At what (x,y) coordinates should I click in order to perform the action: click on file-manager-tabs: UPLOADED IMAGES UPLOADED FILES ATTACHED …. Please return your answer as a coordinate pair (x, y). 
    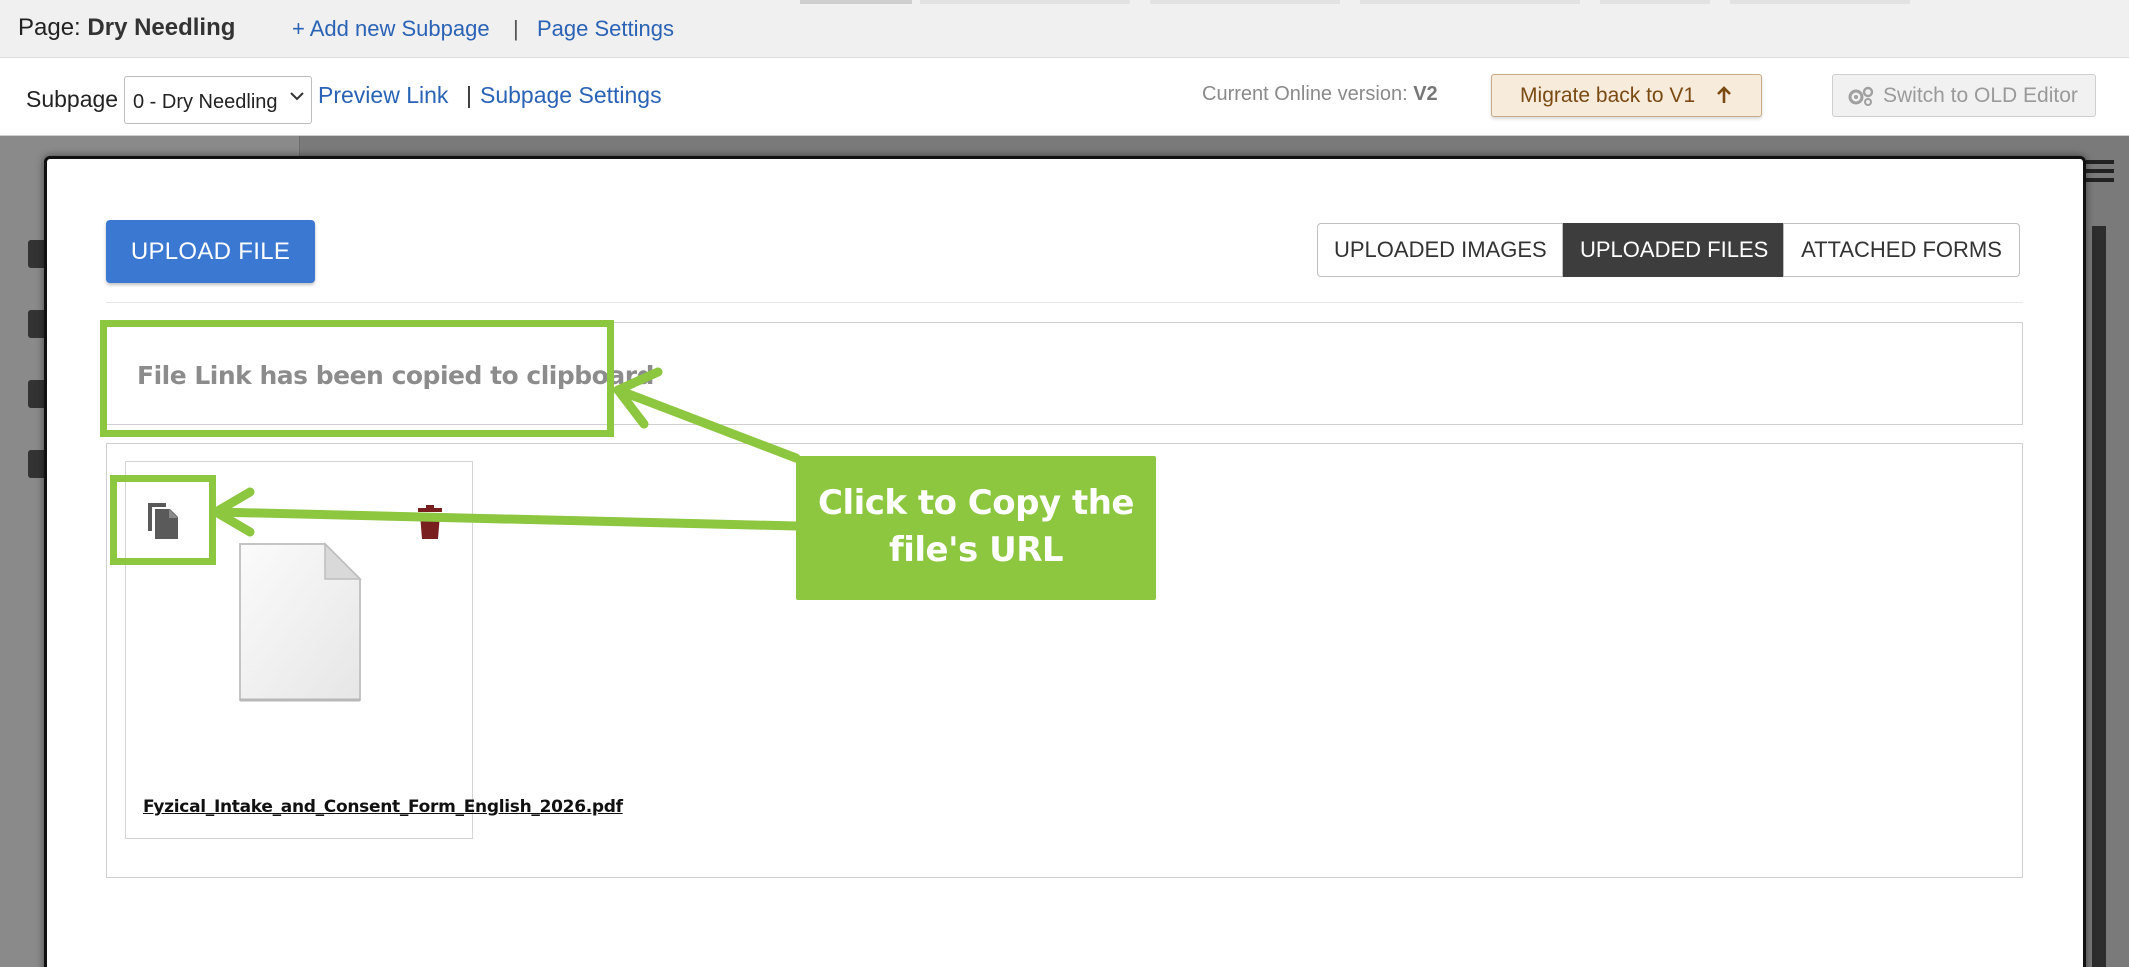
    Looking at the image, I should click on (1668, 250).